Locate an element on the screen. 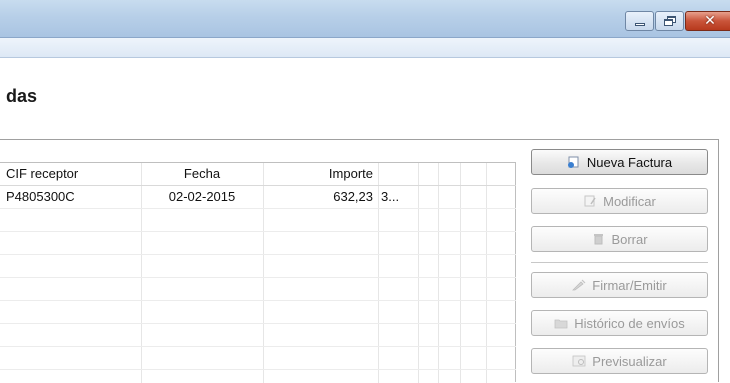 This screenshot has height=383, width=730. trash-icon is located at coordinates (599, 239).